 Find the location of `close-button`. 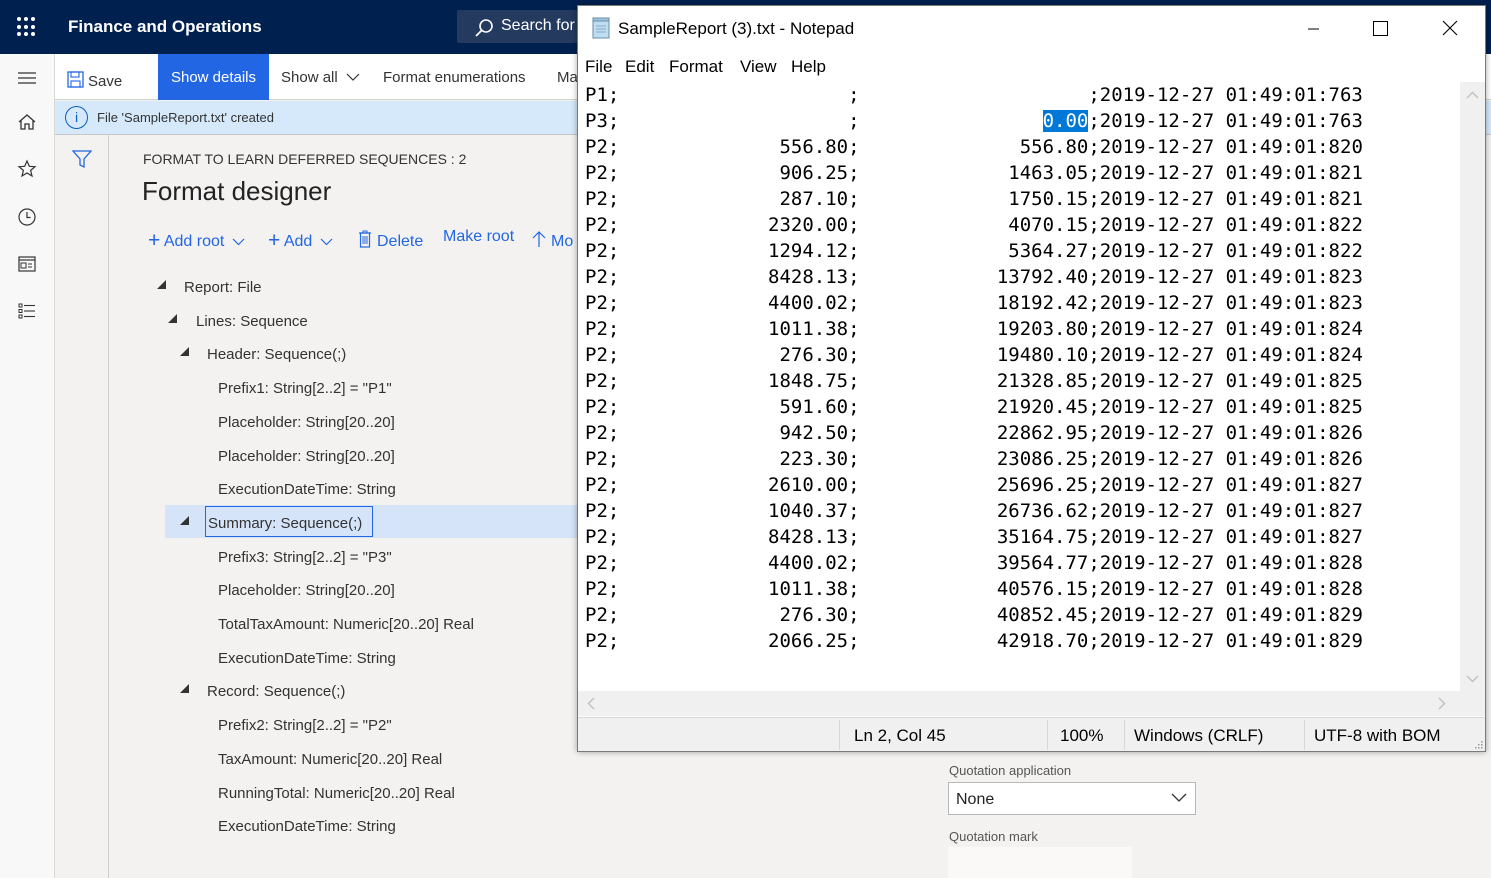

close-button is located at coordinates (1450, 28).